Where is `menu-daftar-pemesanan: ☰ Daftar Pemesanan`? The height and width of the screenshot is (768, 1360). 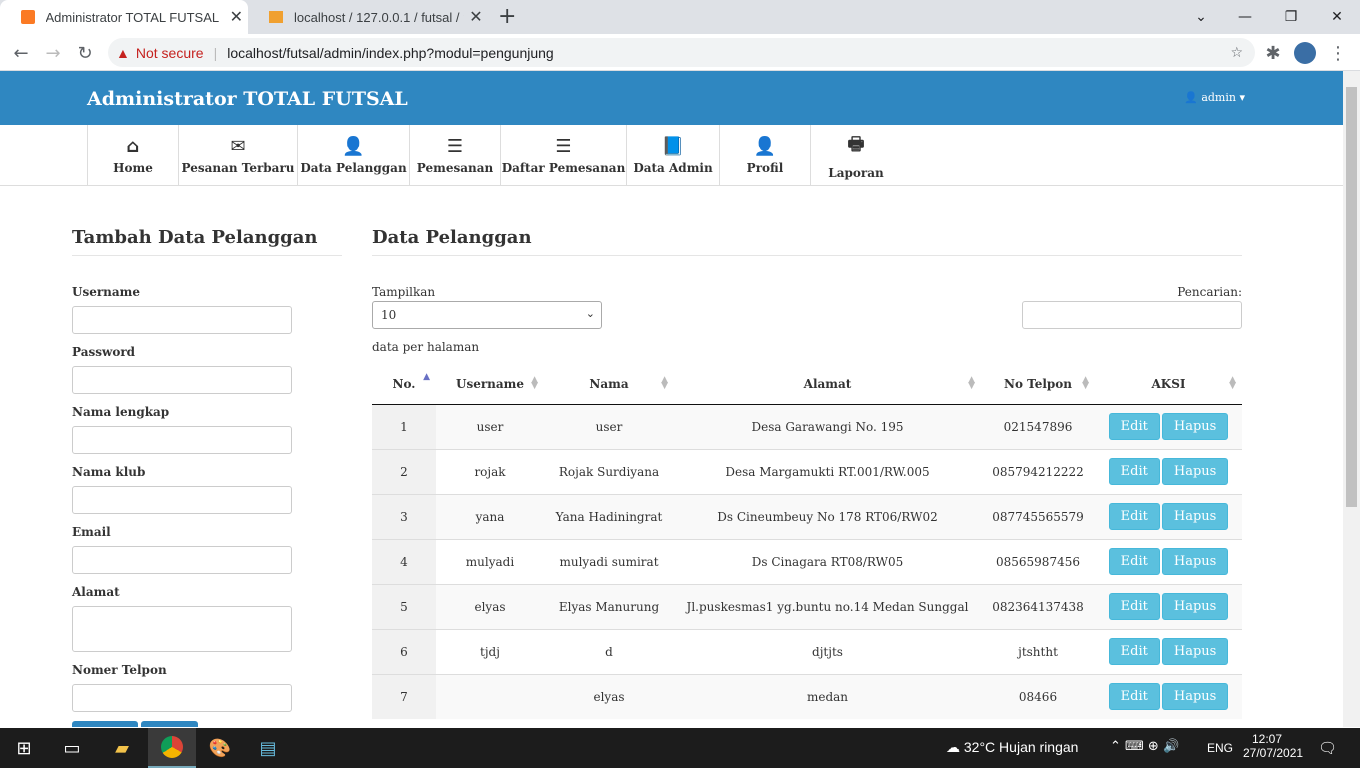 menu-daftar-pemesanan: ☰ Daftar Pemesanan is located at coordinates (563, 155).